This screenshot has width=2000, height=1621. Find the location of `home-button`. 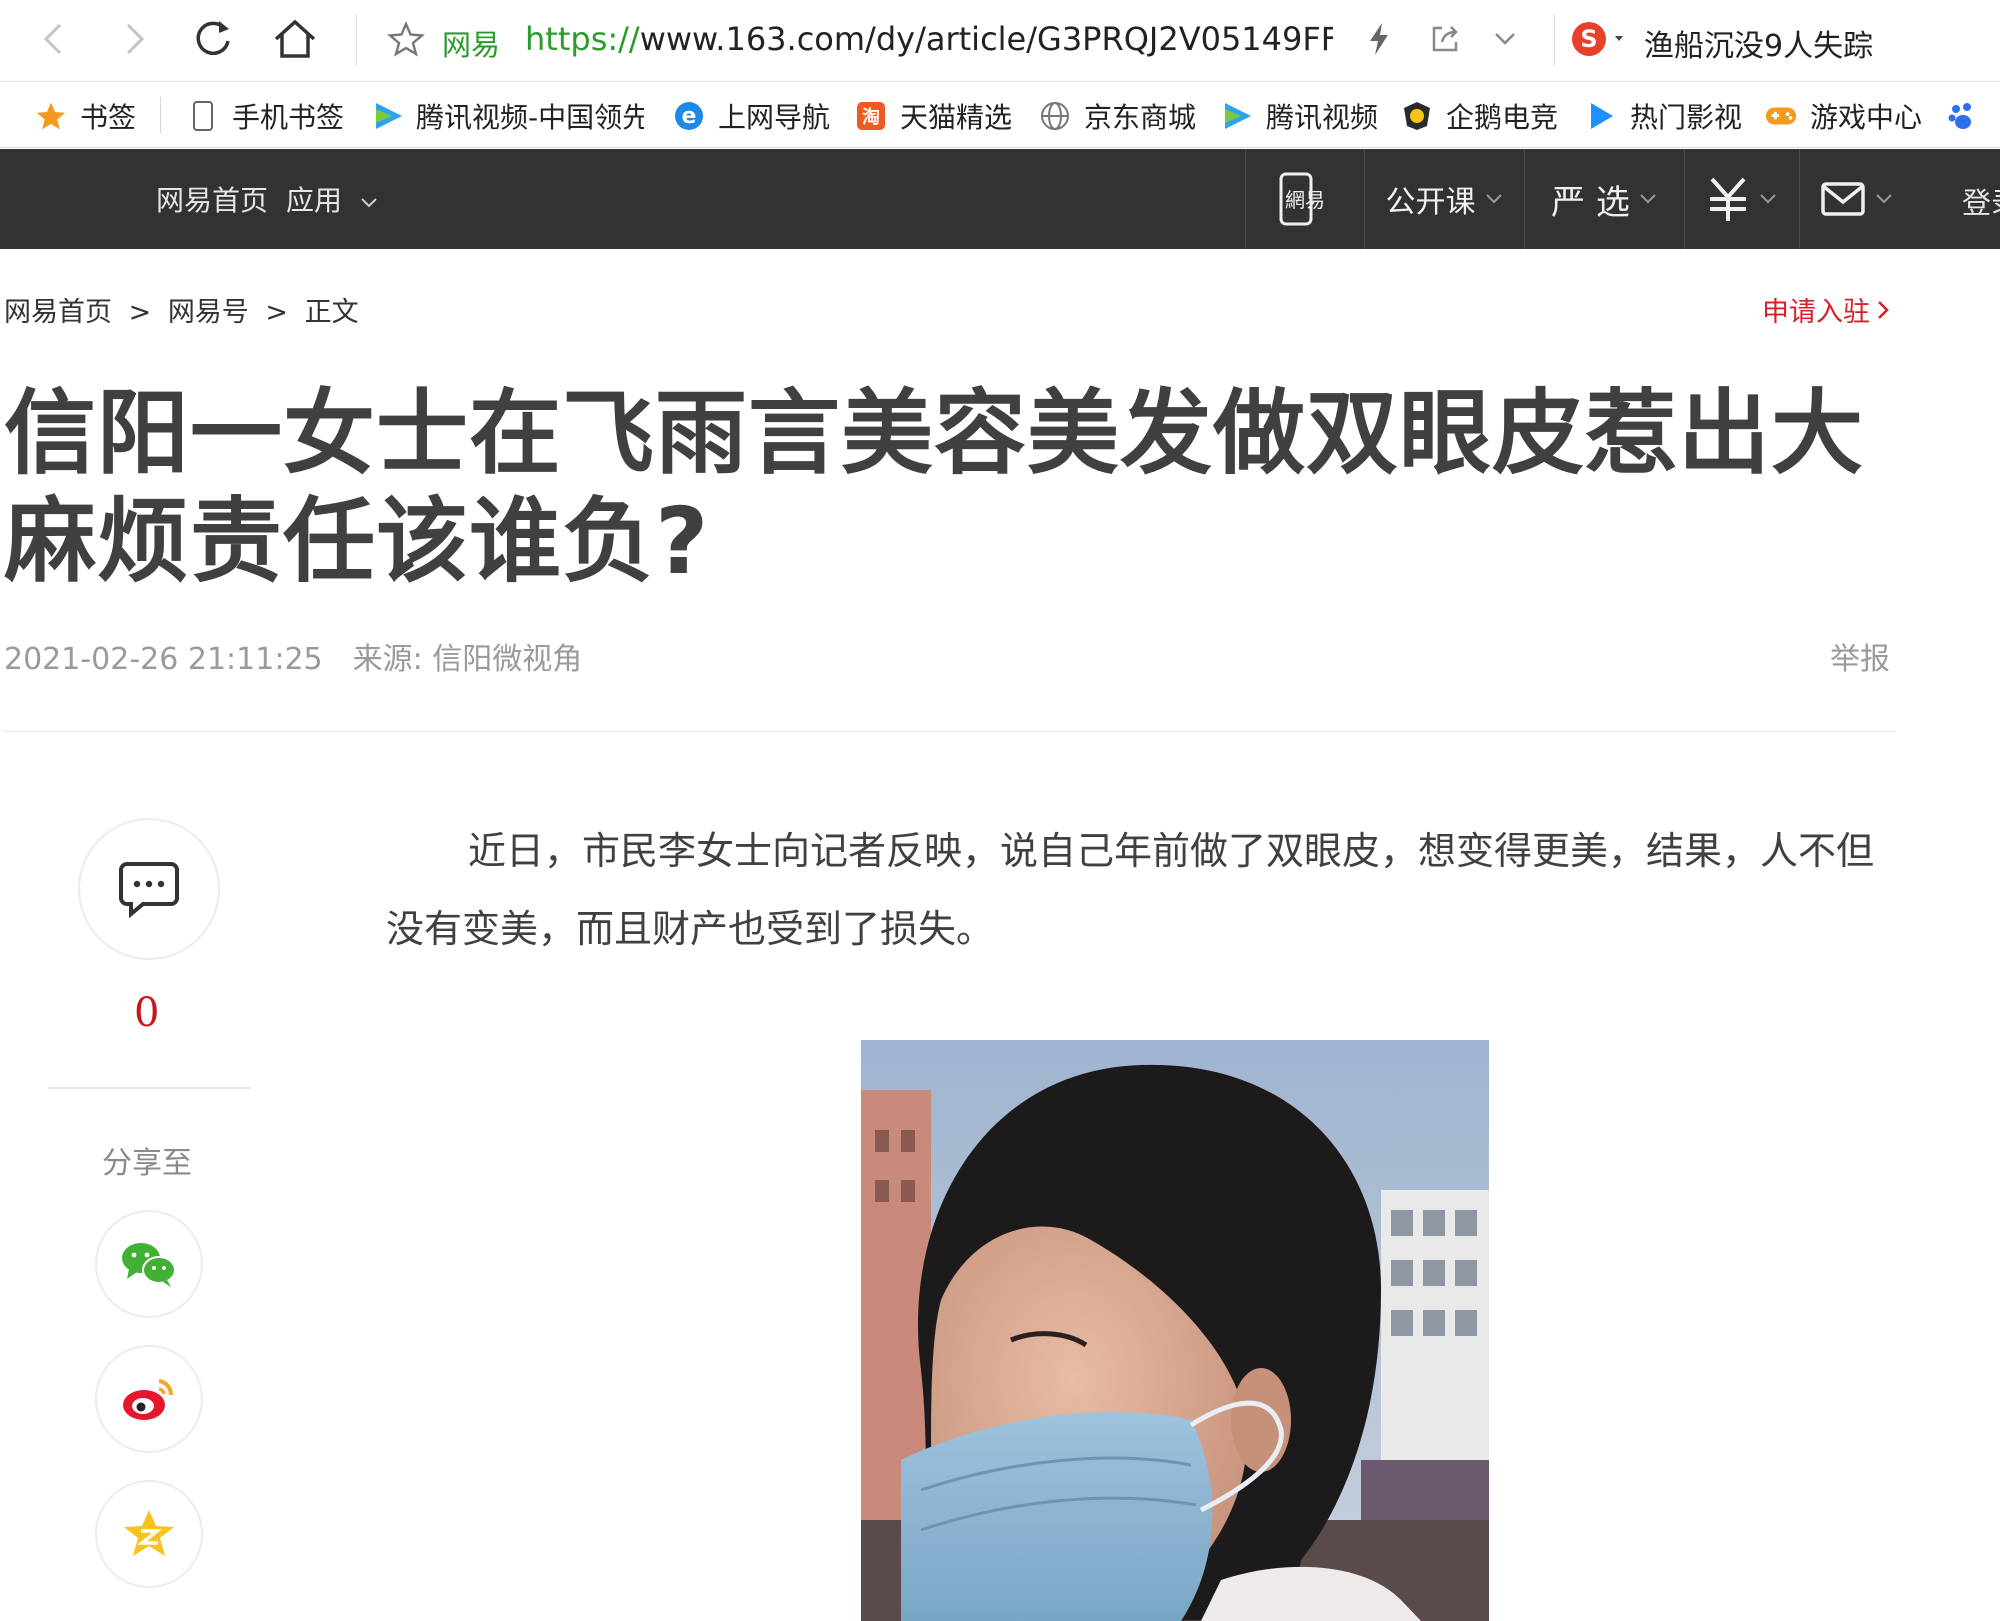

home-button is located at coordinates (295, 39).